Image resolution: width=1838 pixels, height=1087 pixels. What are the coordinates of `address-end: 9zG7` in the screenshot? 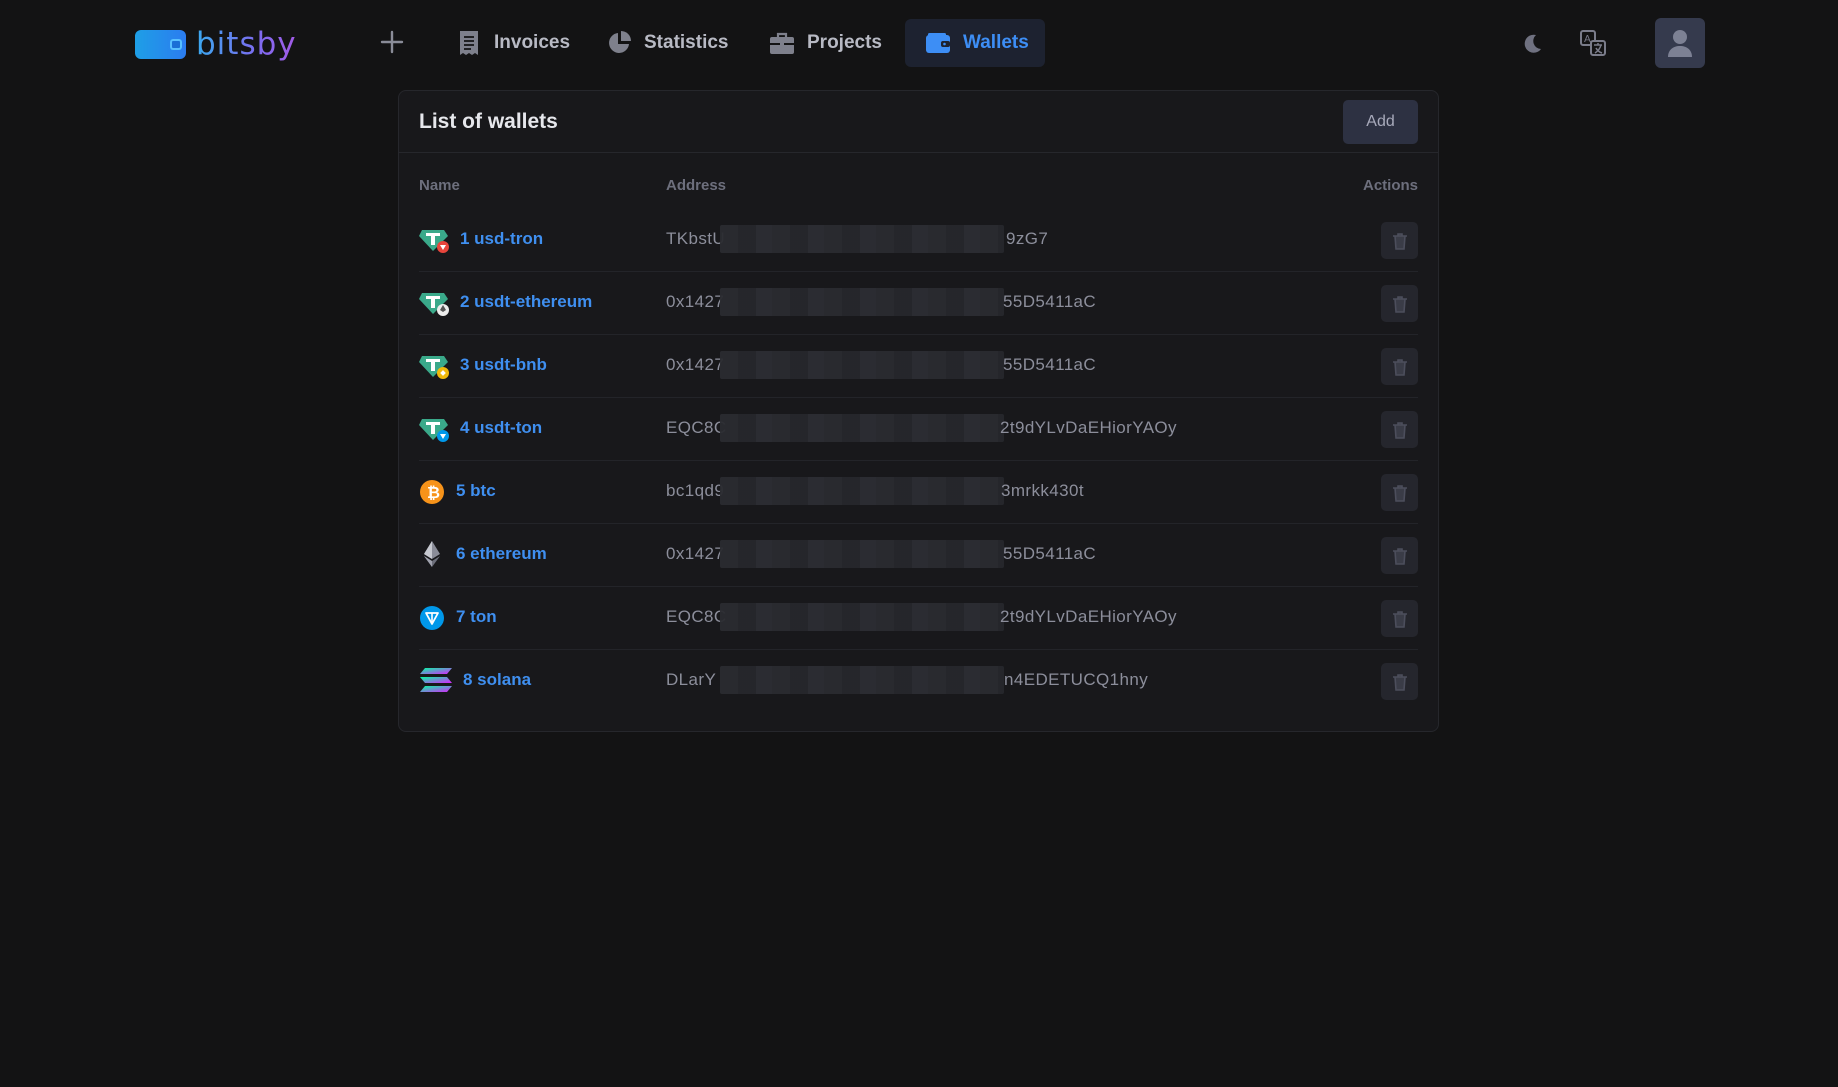 It's located at (1027, 238).